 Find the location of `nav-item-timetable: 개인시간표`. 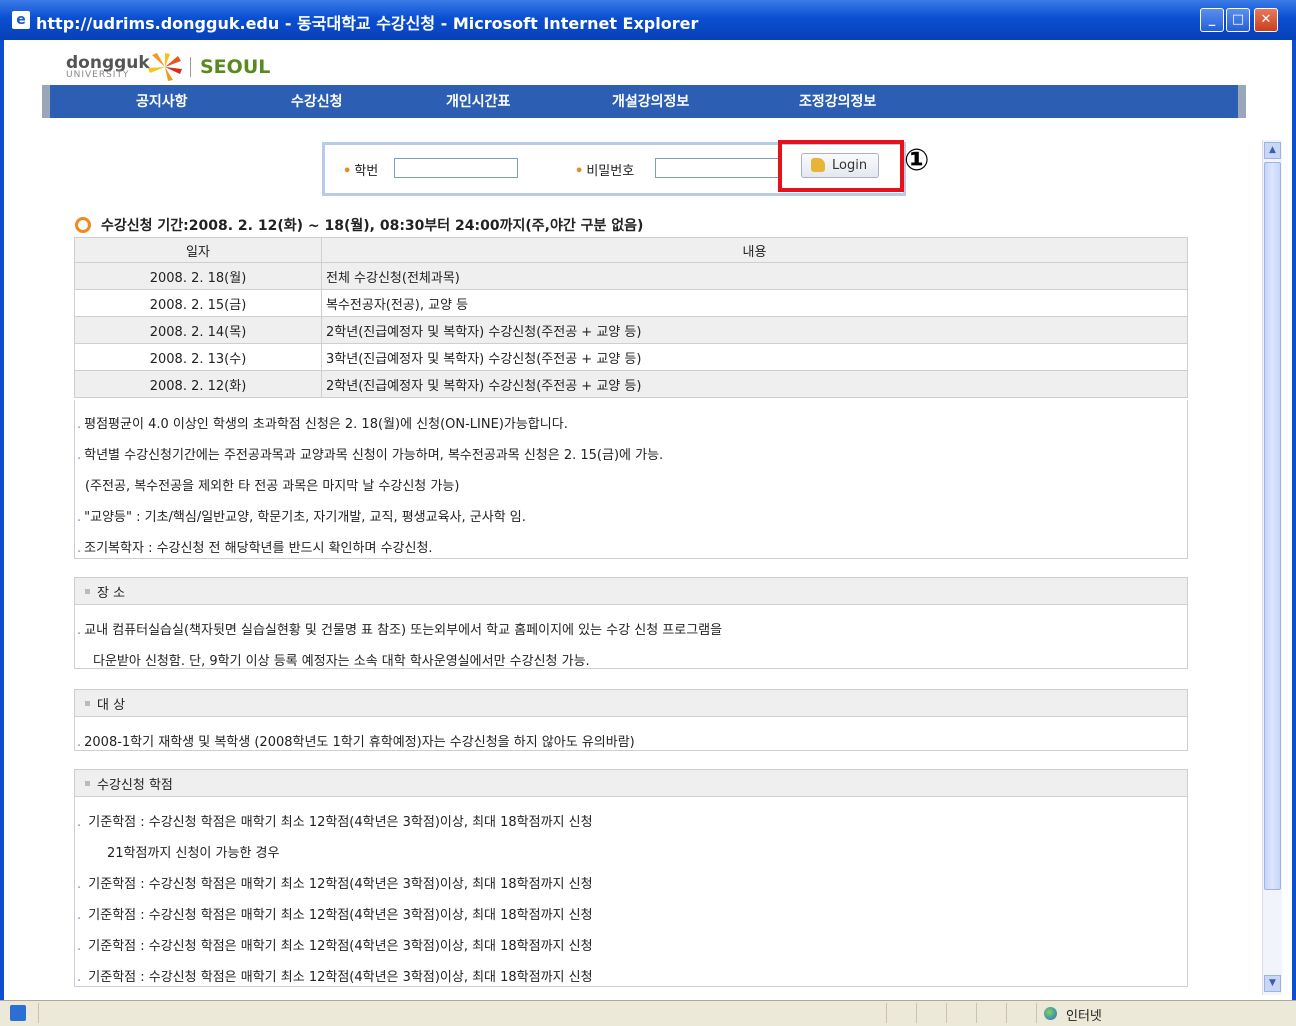

nav-item-timetable: 개인시간표 is located at coordinates (478, 101).